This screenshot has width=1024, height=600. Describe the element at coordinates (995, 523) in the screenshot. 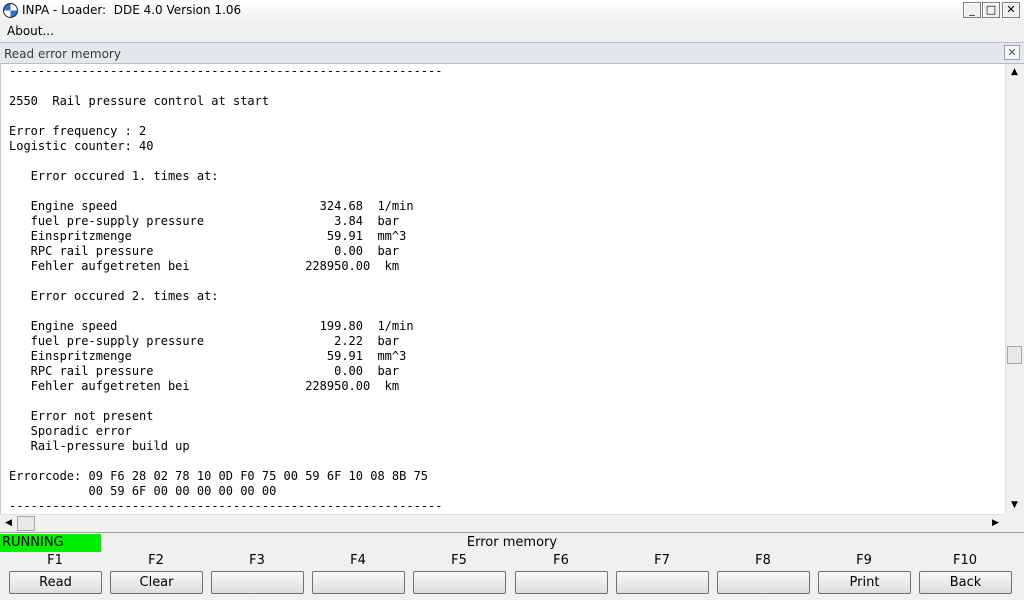

I see `scroll-right-icon: ▶` at that location.